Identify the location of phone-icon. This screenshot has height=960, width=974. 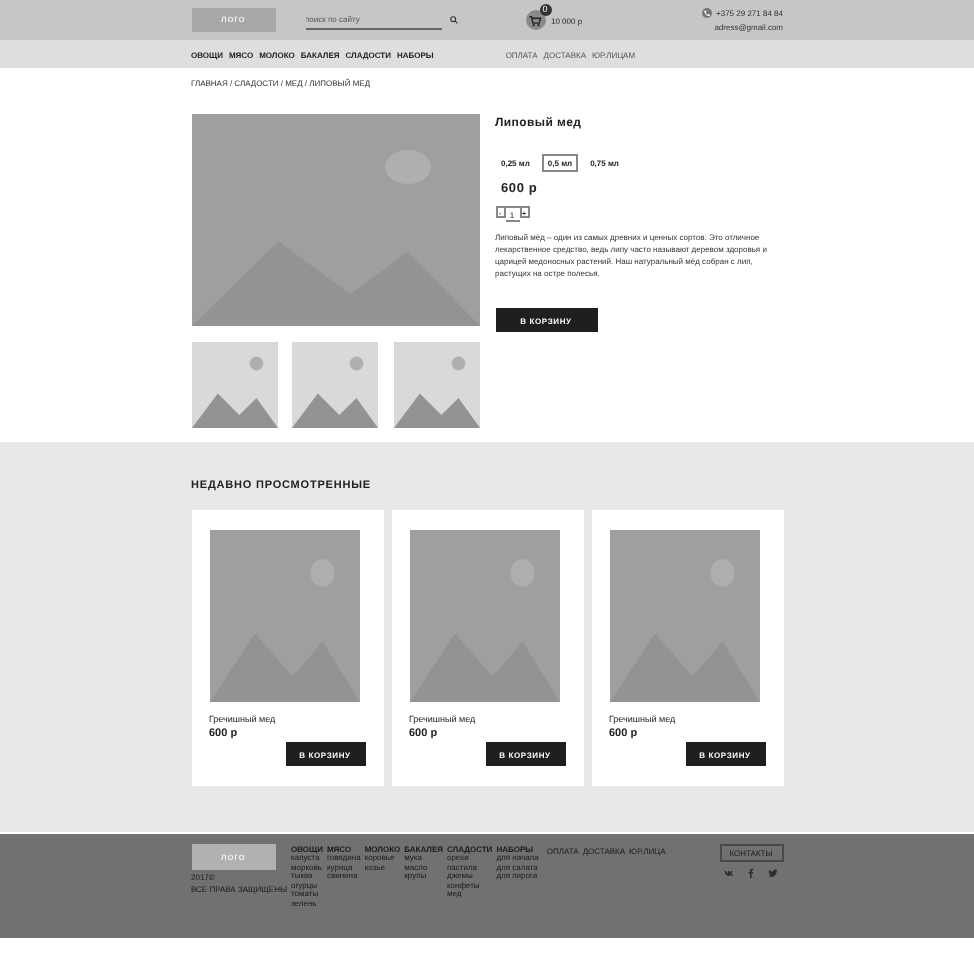
(707, 13).